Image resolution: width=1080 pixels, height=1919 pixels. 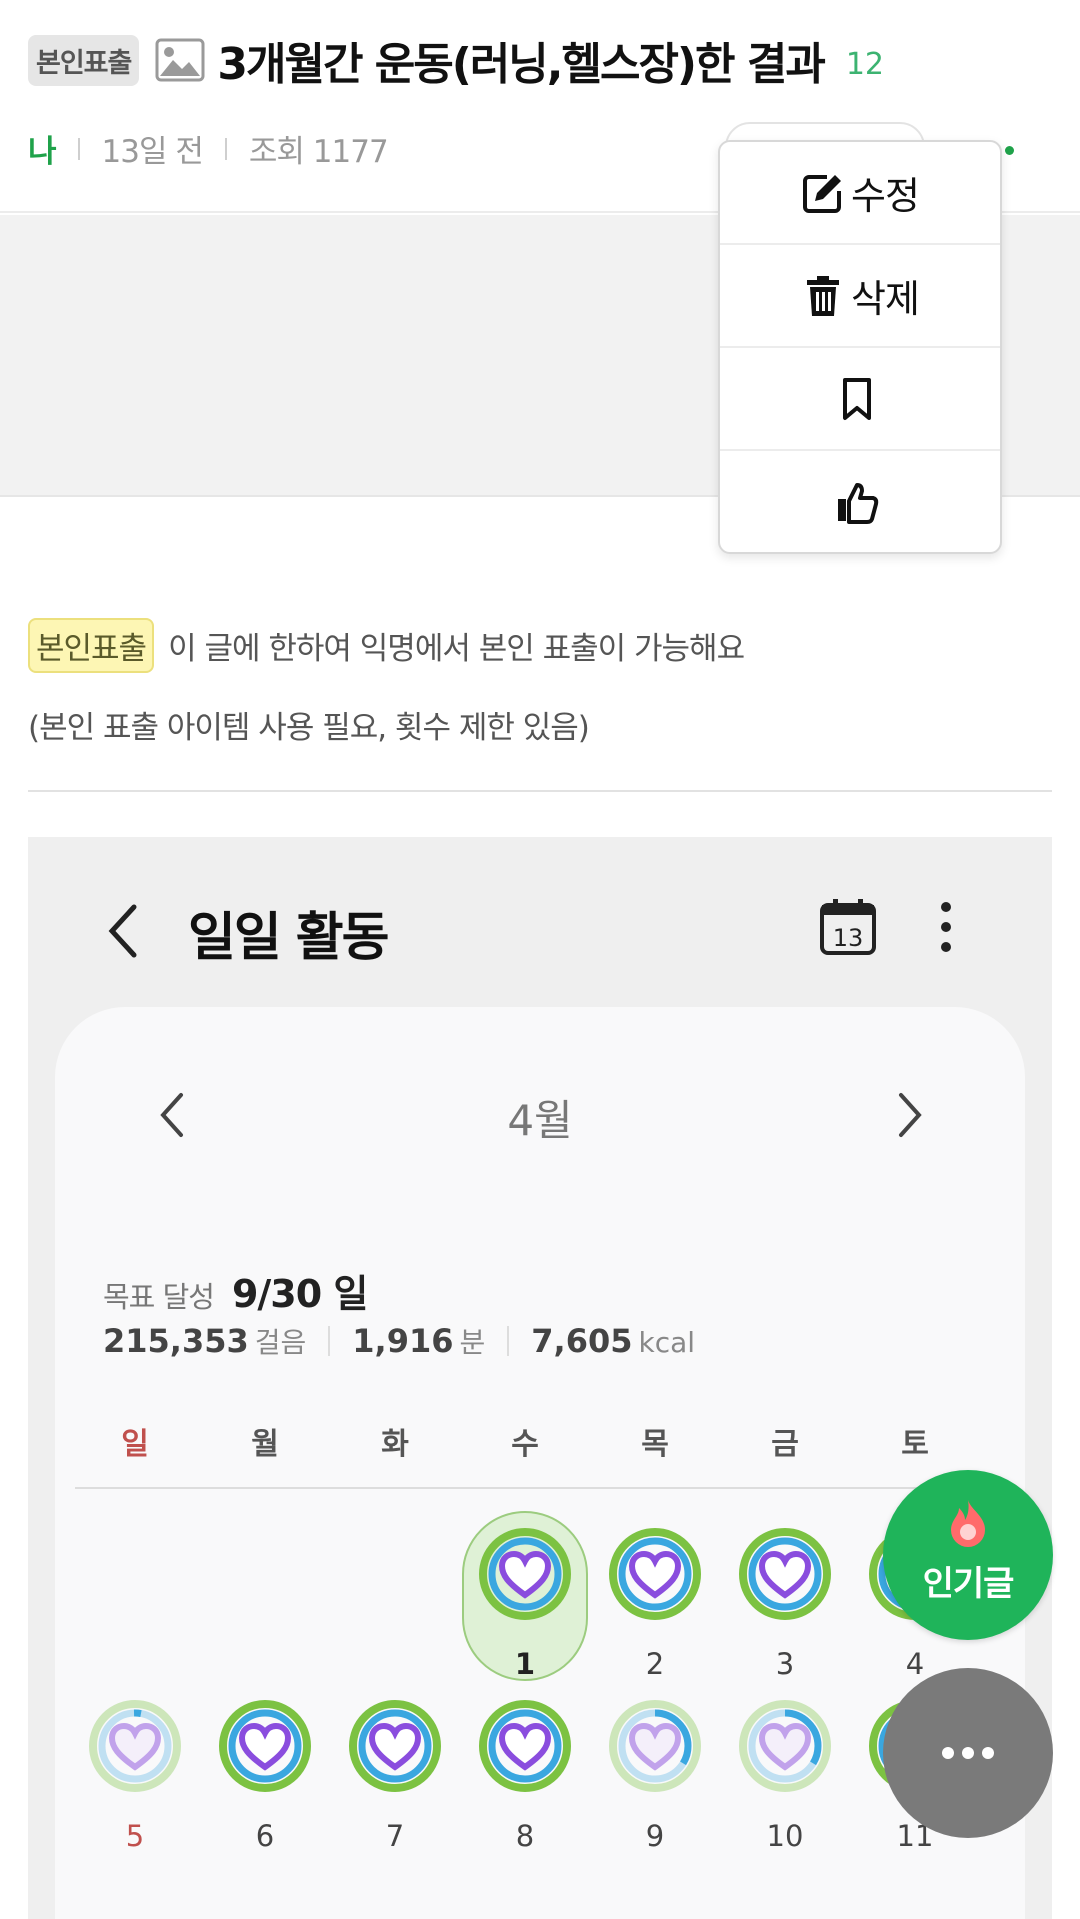 I want to click on weekday-label: 월, so click(x=265, y=1444).